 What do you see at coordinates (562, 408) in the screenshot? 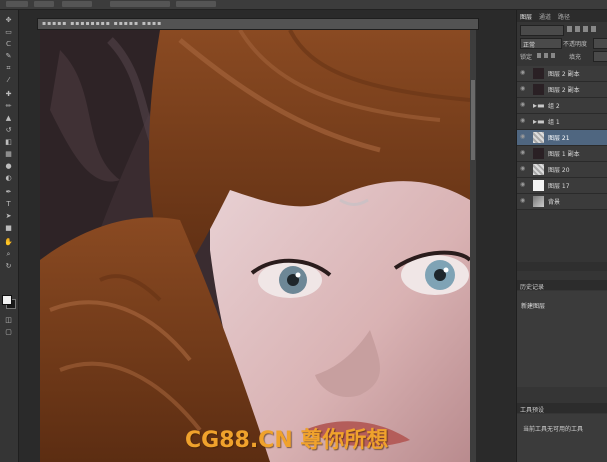
I see `tool-presets-panel-header: 工具预设` at bounding box center [562, 408].